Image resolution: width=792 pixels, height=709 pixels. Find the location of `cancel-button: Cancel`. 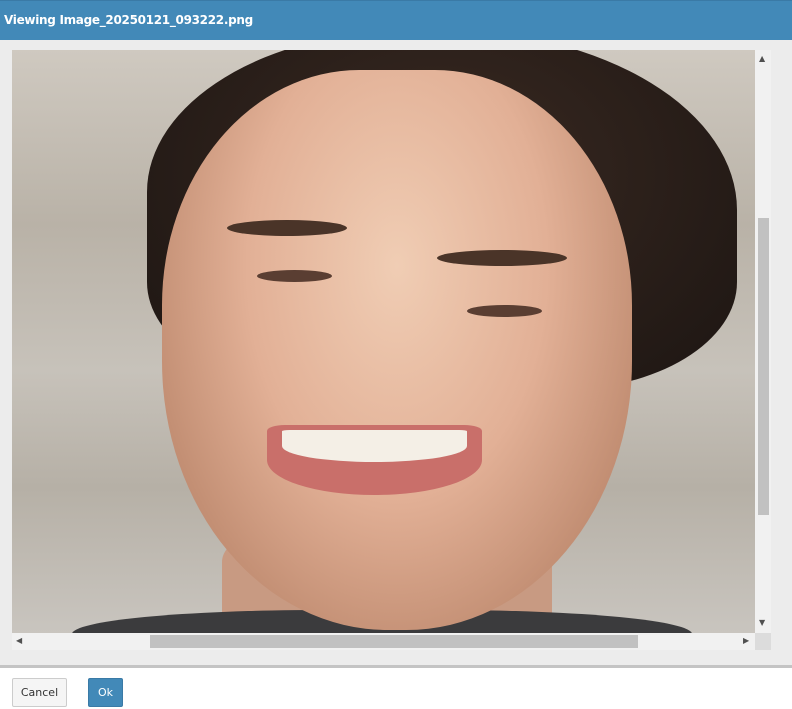

cancel-button: Cancel is located at coordinates (39, 692).